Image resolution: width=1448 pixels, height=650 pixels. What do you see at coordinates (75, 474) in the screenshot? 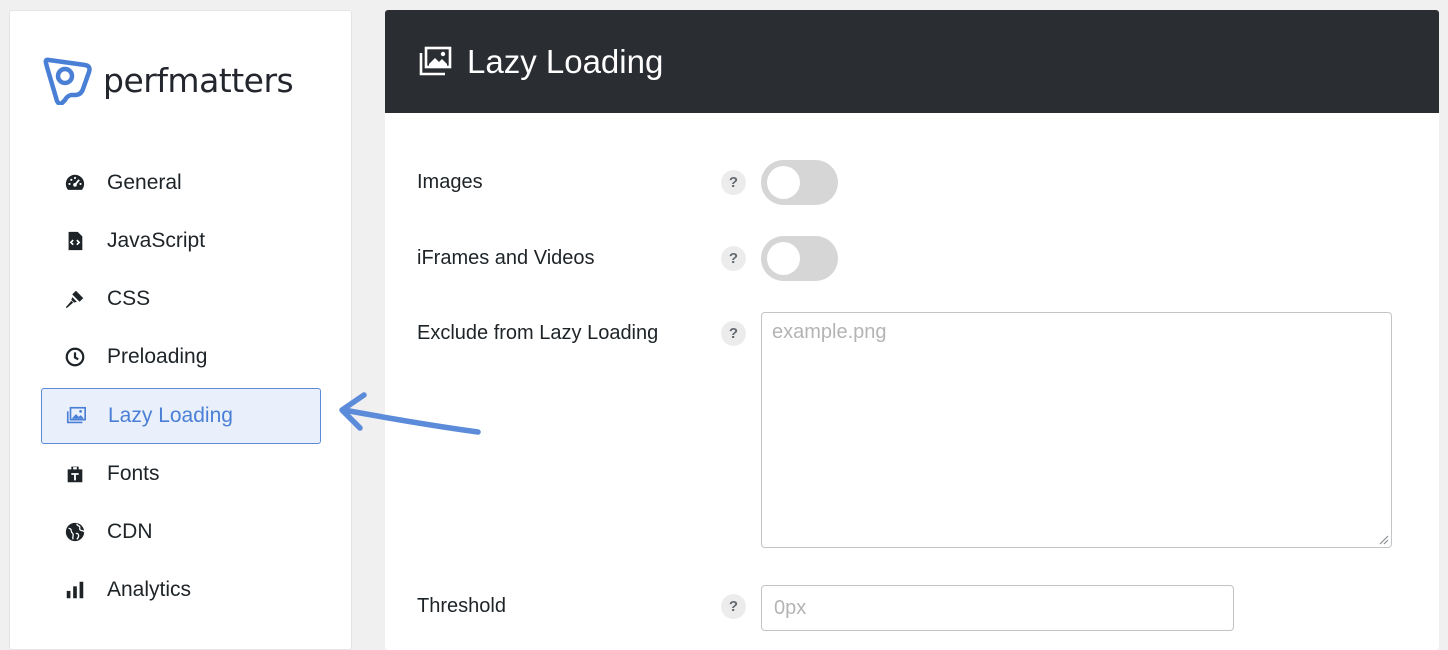
I see `font-bag-icon` at bounding box center [75, 474].